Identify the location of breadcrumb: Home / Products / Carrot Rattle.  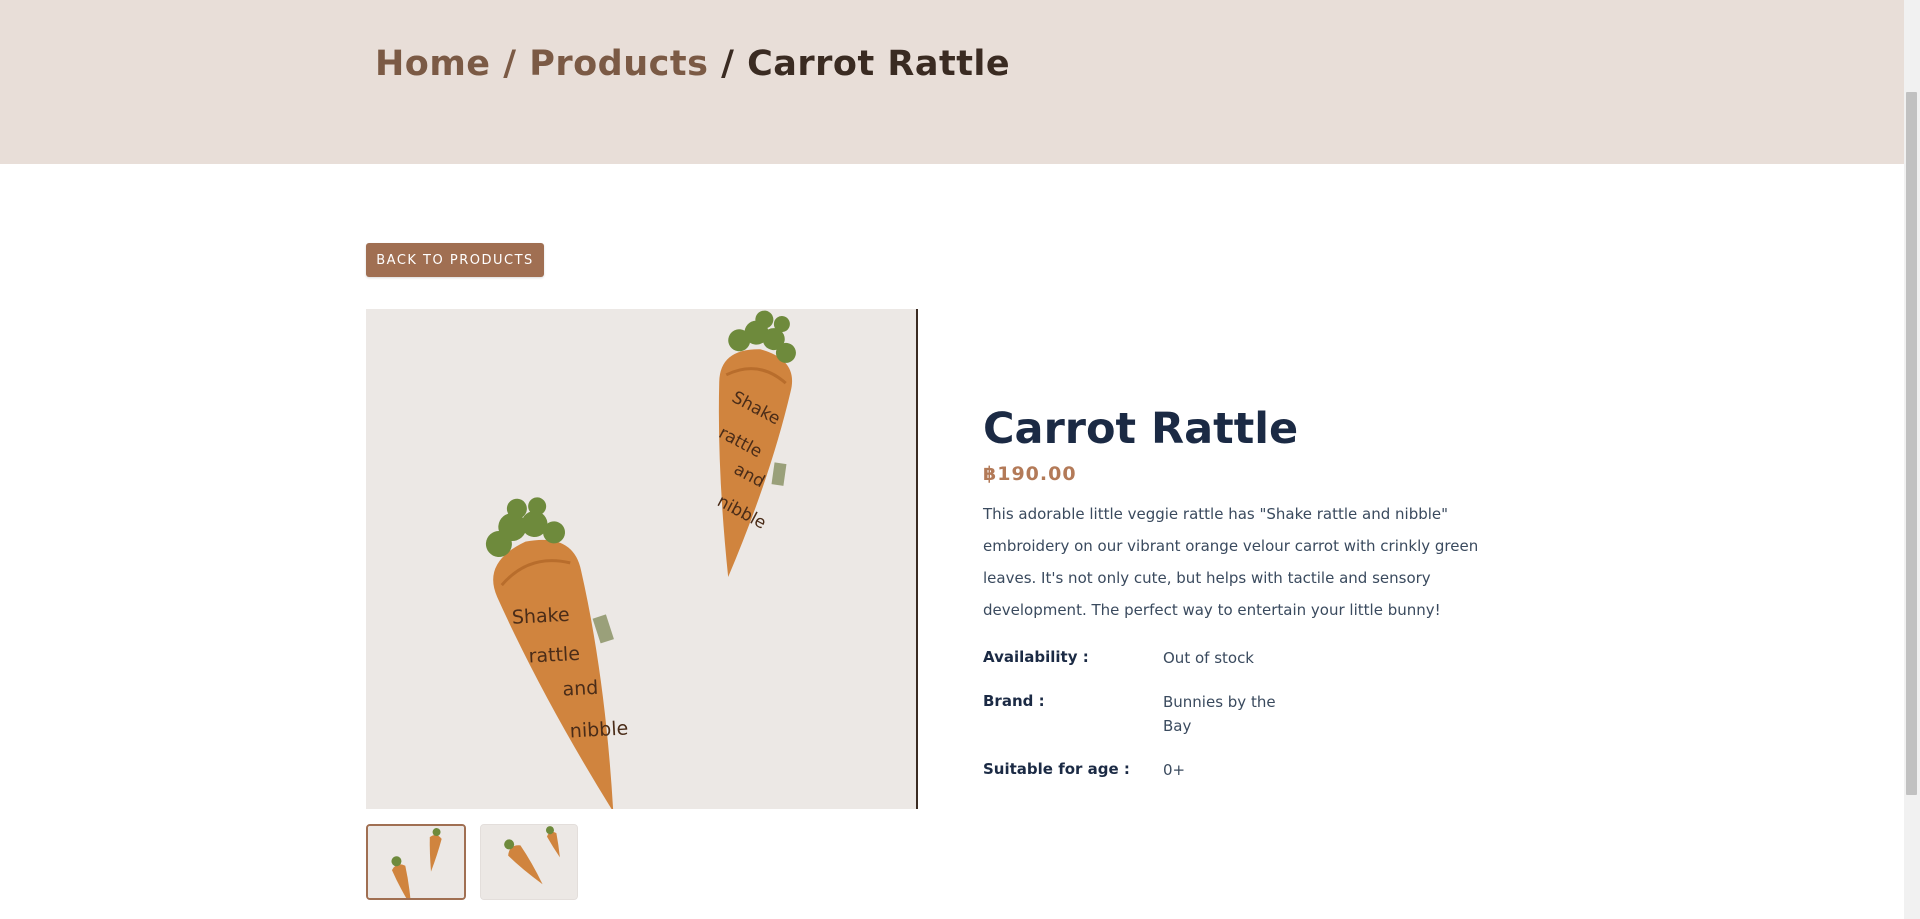
(692, 64).